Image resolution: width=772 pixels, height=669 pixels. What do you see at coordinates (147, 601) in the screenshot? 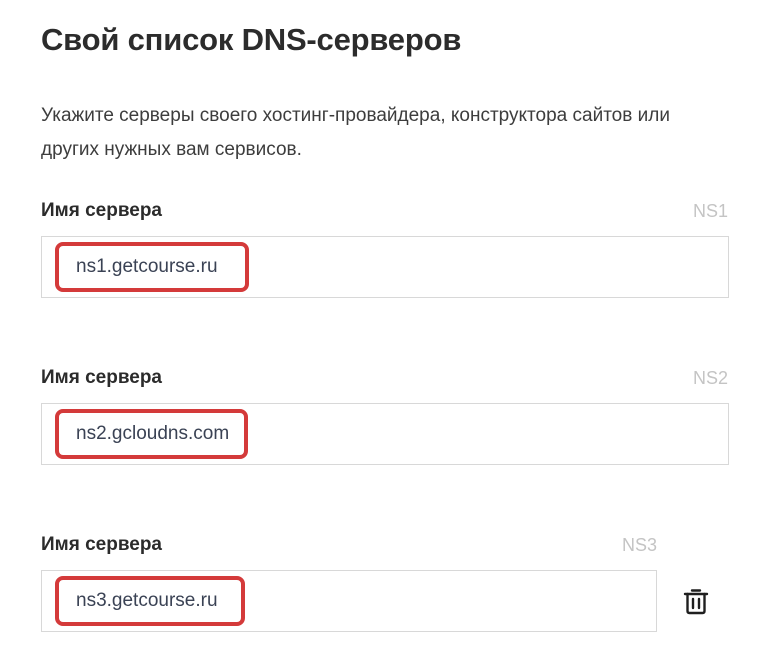
I see `server-3-value: ns3.getcourse.ru` at bounding box center [147, 601].